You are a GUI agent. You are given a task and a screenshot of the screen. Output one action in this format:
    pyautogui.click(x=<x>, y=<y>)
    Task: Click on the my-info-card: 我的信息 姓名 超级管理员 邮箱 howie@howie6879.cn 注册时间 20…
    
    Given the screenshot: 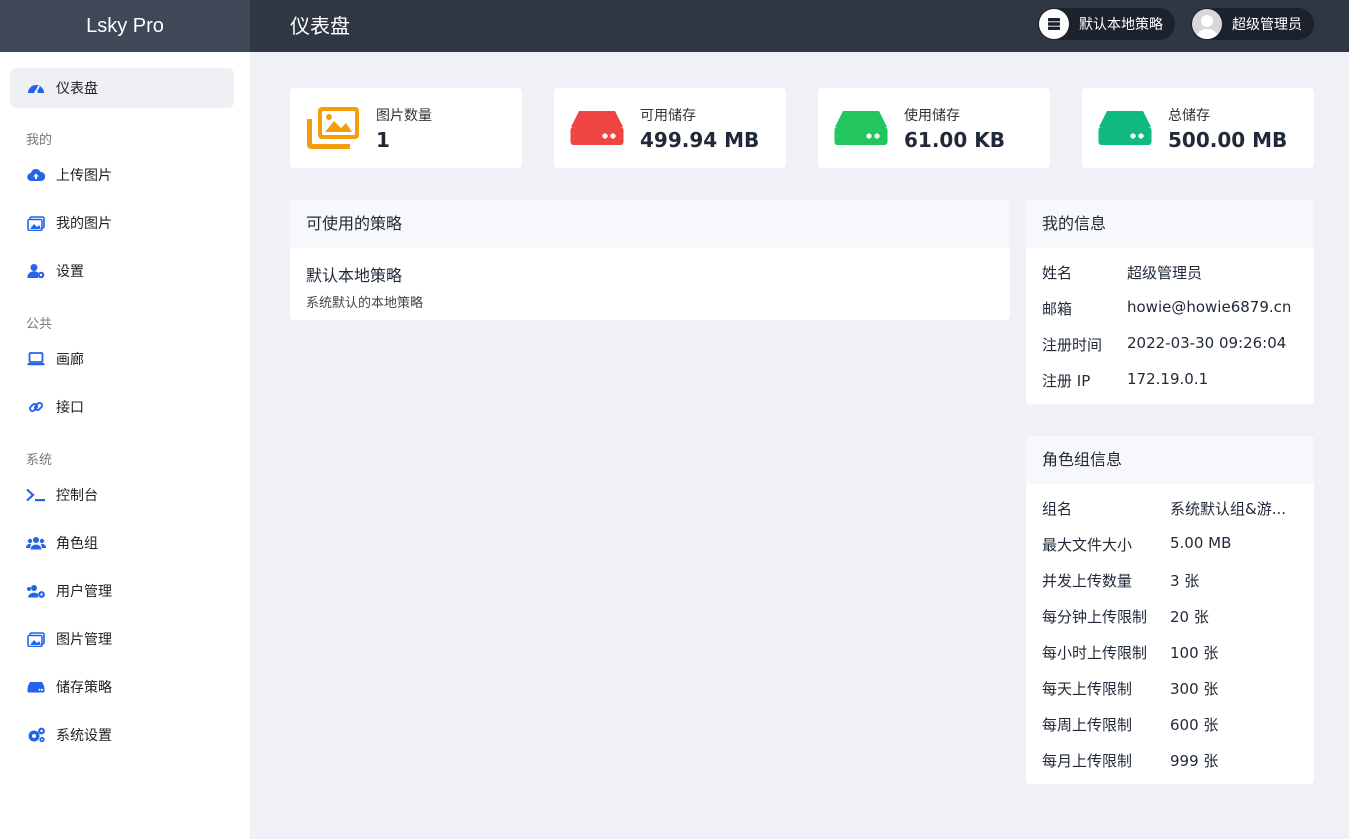 What is the action you would take?
    pyautogui.click(x=1170, y=302)
    